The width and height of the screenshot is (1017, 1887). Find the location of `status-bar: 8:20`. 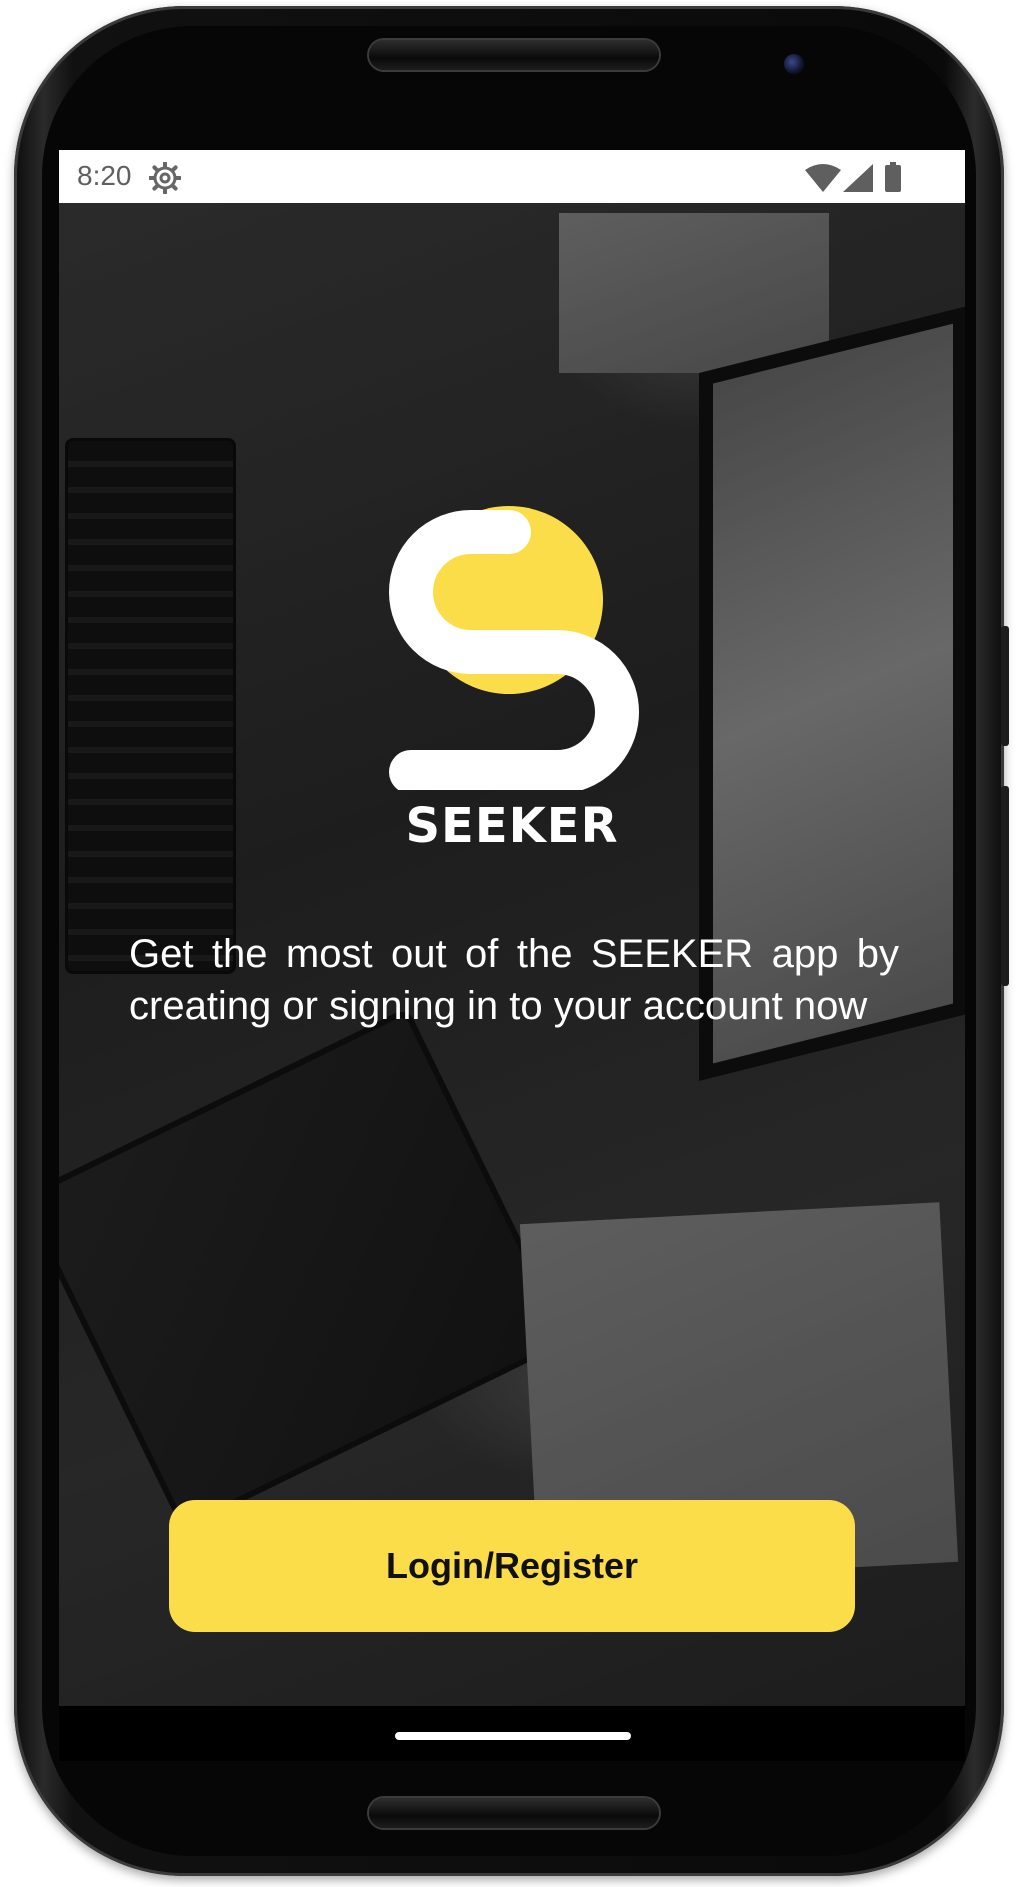

status-bar: 8:20 is located at coordinates (512, 176).